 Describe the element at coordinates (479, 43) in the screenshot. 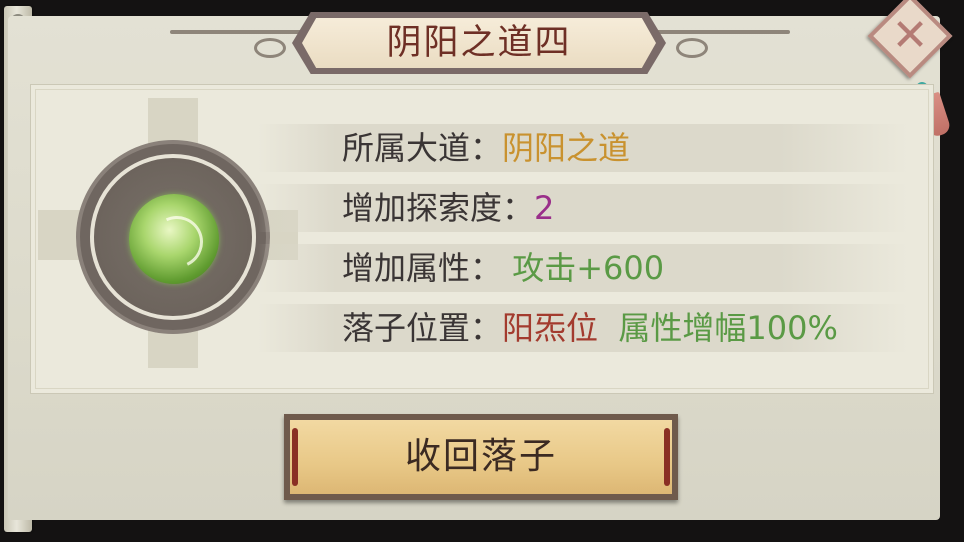

I see `dialog-title: 阴阳之道四` at that location.